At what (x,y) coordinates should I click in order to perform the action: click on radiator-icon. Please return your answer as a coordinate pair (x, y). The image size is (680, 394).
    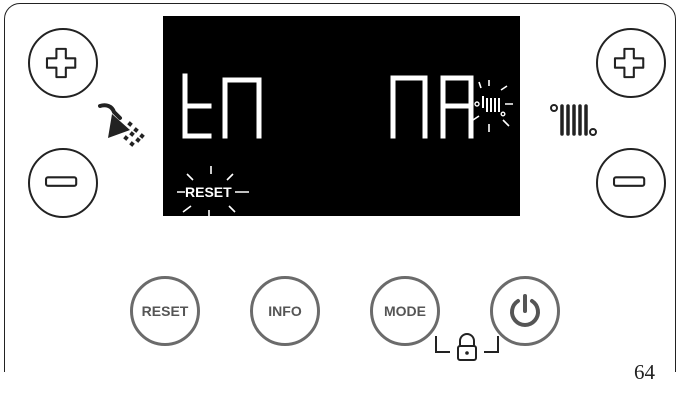
    Looking at the image, I should click on (573, 120).